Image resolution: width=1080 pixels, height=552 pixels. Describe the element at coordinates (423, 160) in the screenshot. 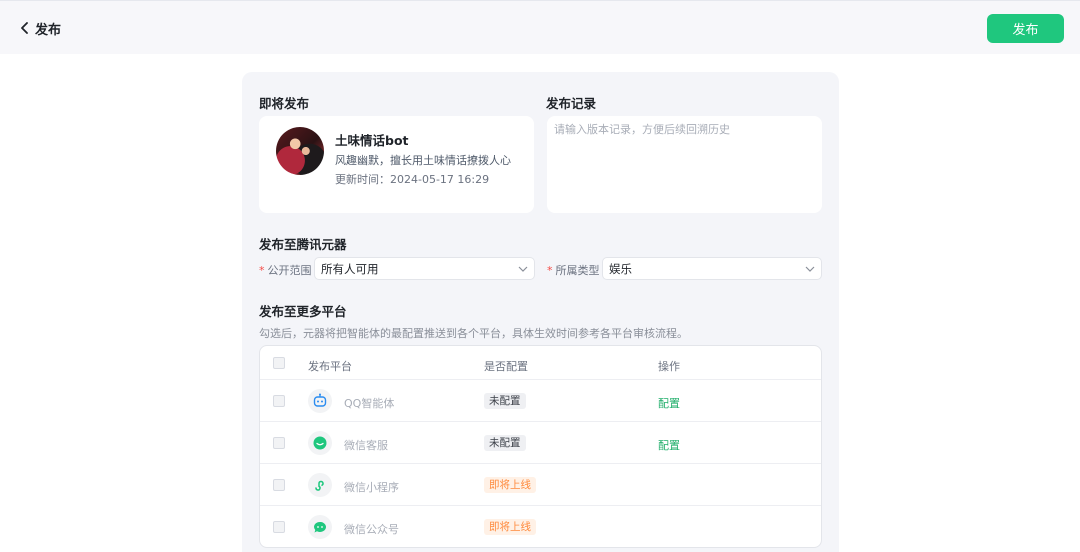

I see `bot-description: 风趣幽默，擅长用土味情话撩拨人心` at that location.